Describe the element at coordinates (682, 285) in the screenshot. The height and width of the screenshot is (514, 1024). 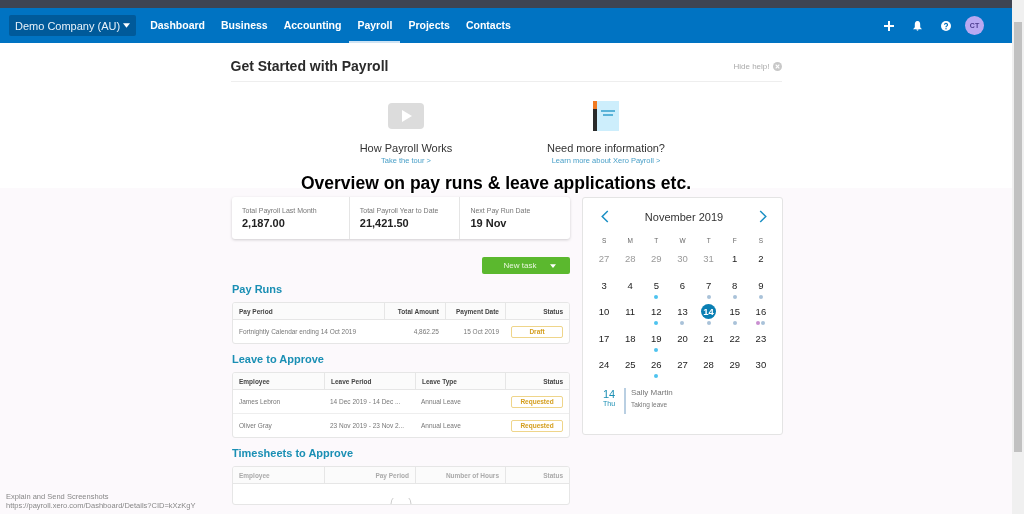
I see `calendar-day: 6` at that location.